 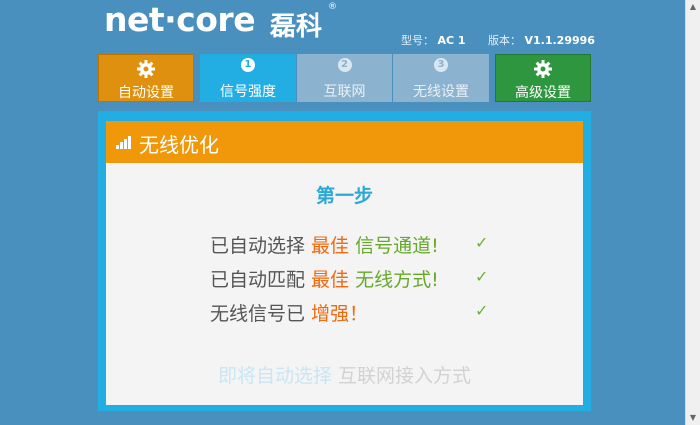 I want to click on registered-mark: ®, so click(x=332, y=7).